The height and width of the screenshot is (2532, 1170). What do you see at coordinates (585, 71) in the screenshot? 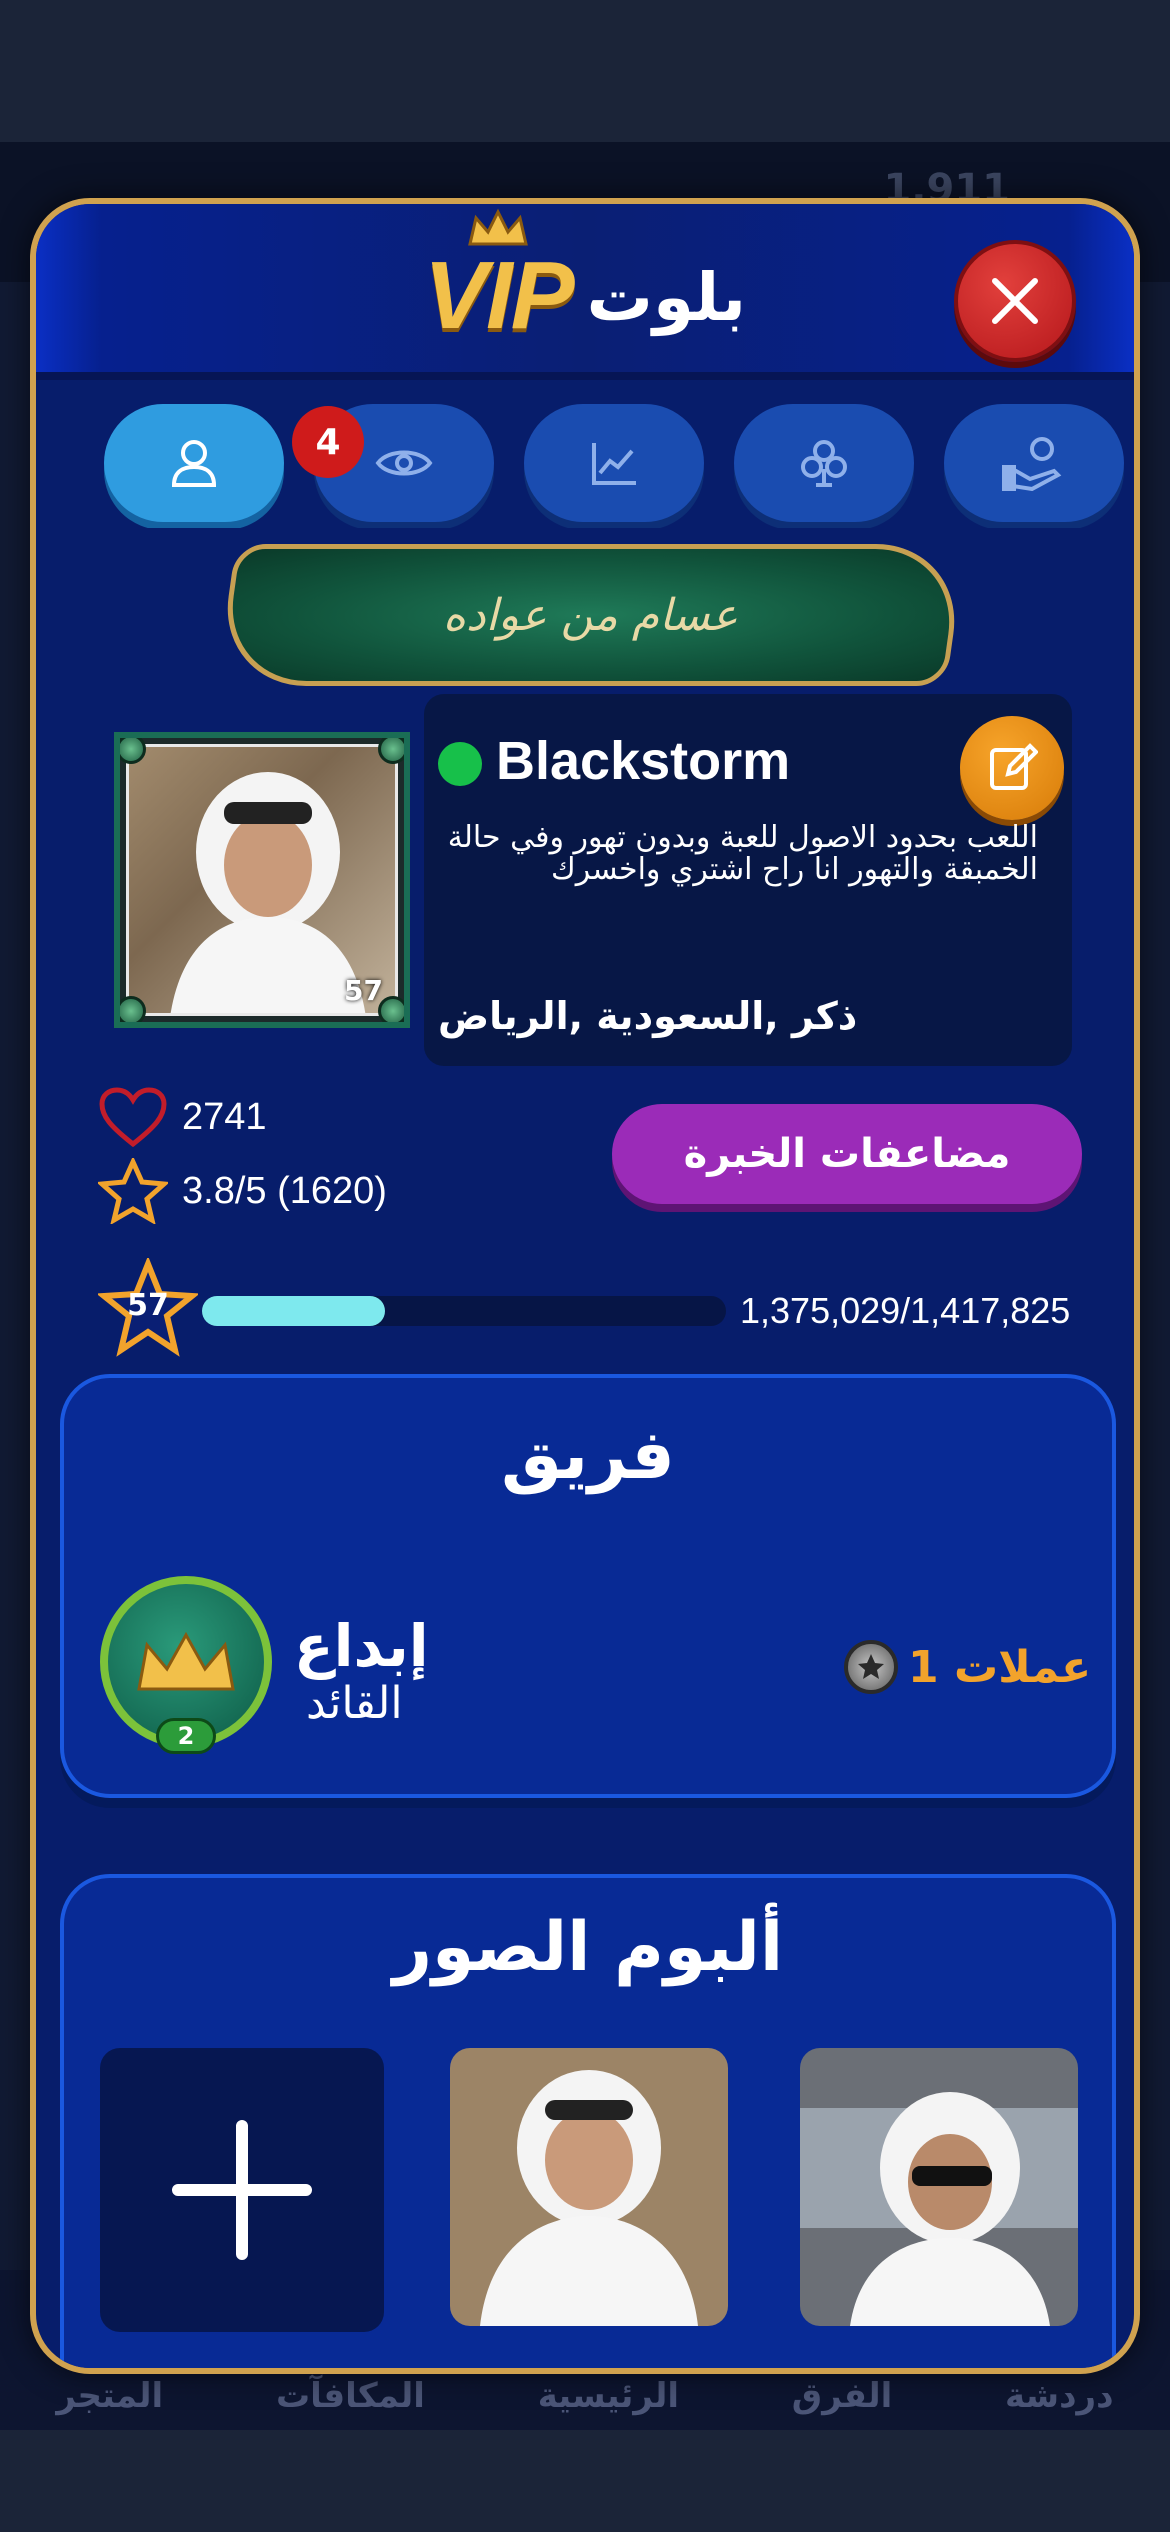
I see `status-area` at bounding box center [585, 71].